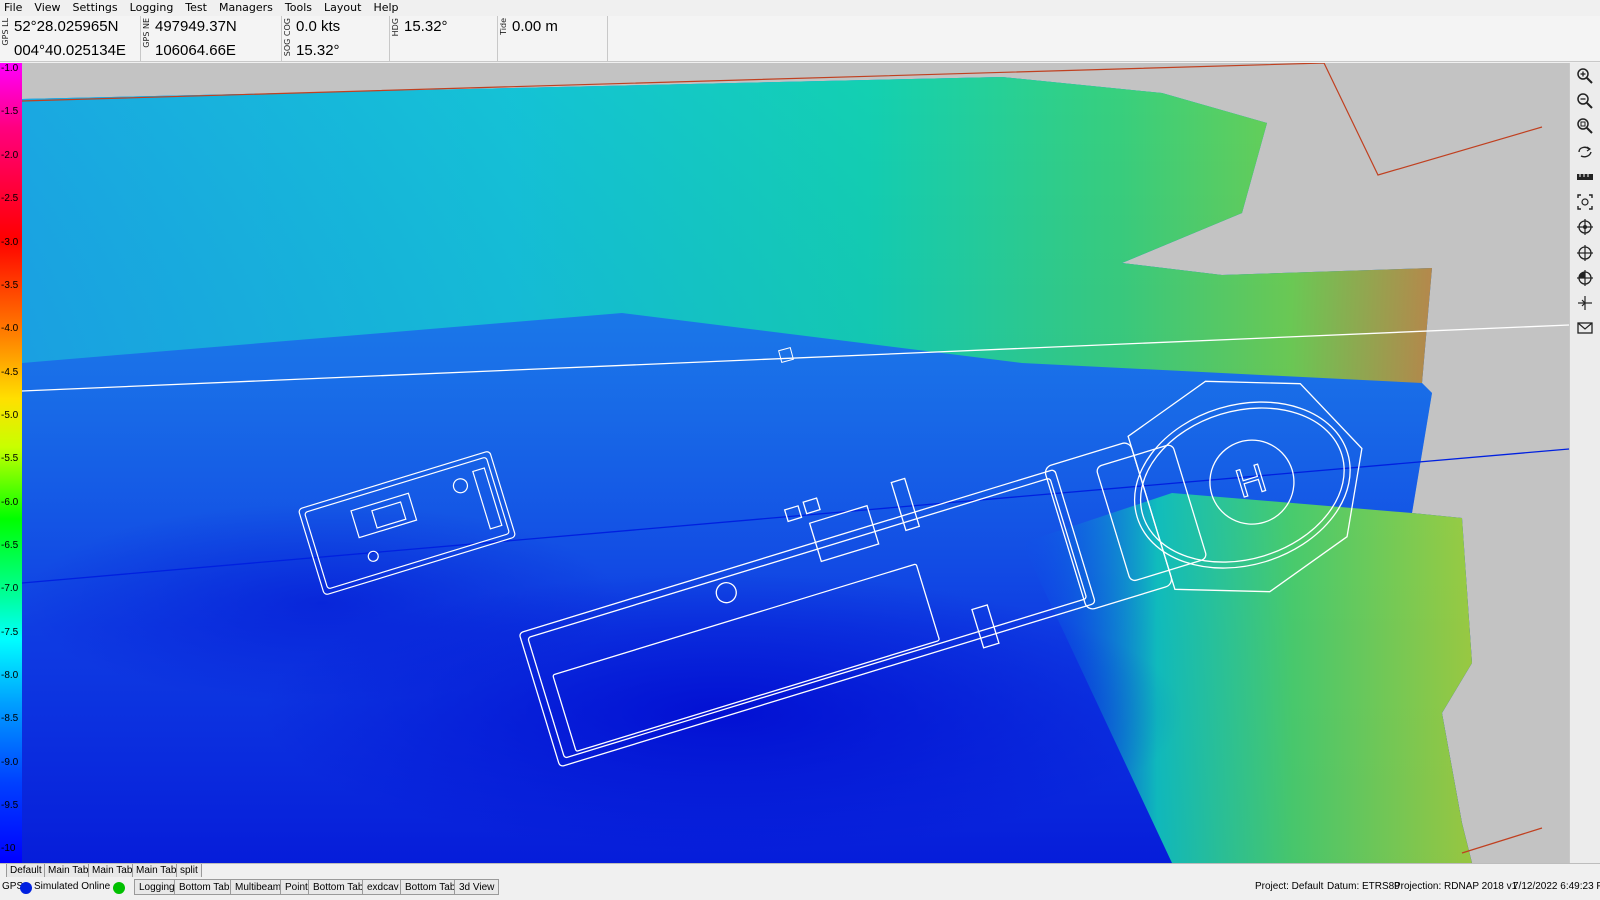  I want to click on legend-tick: -5.5, so click(10, 458).